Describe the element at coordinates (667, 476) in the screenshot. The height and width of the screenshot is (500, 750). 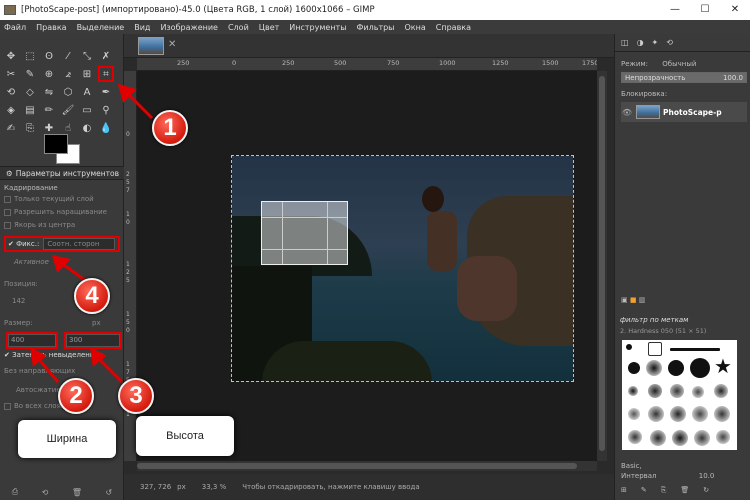
I see `spacing-row: Интервал 10.0` at that location.